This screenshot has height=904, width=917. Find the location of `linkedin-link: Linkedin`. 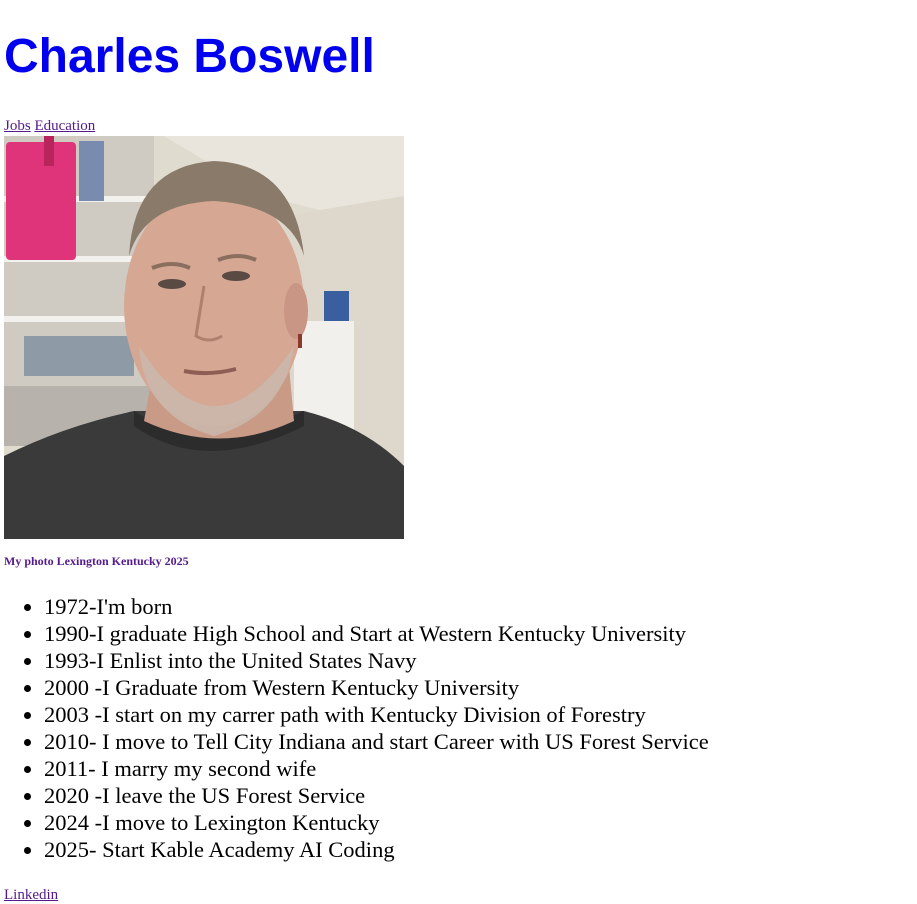

linkedin-link: Linkedin is located at coordinates (31, 895).